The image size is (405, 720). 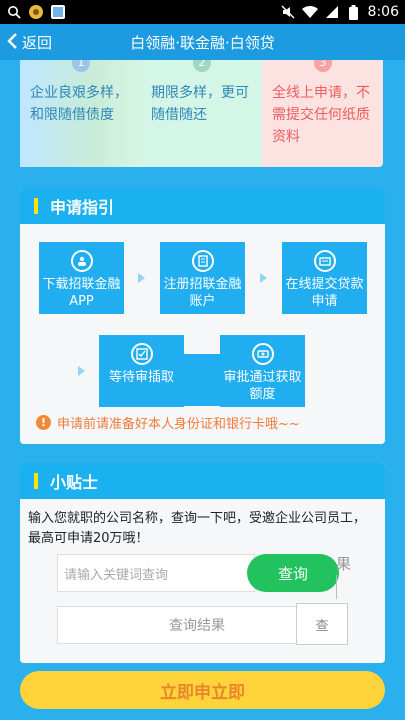 I want to click on tips-header: 小贴士, so click(x=202, y=481).